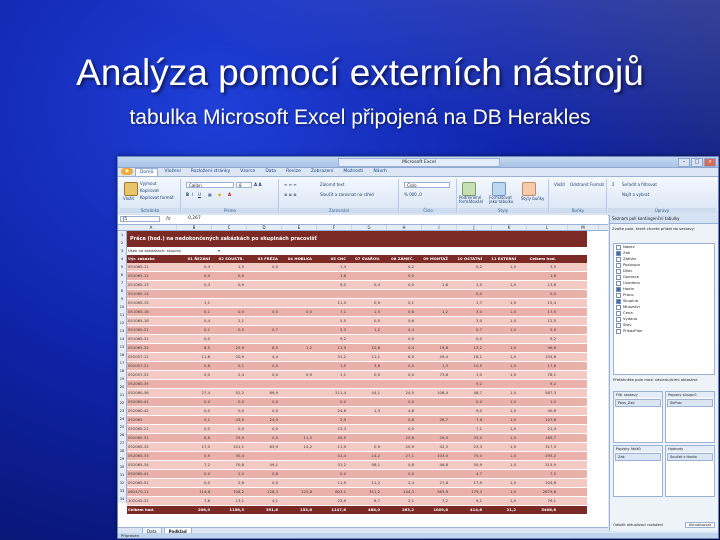  I want to click on table-cell: 2679,8, so click(537, 492).